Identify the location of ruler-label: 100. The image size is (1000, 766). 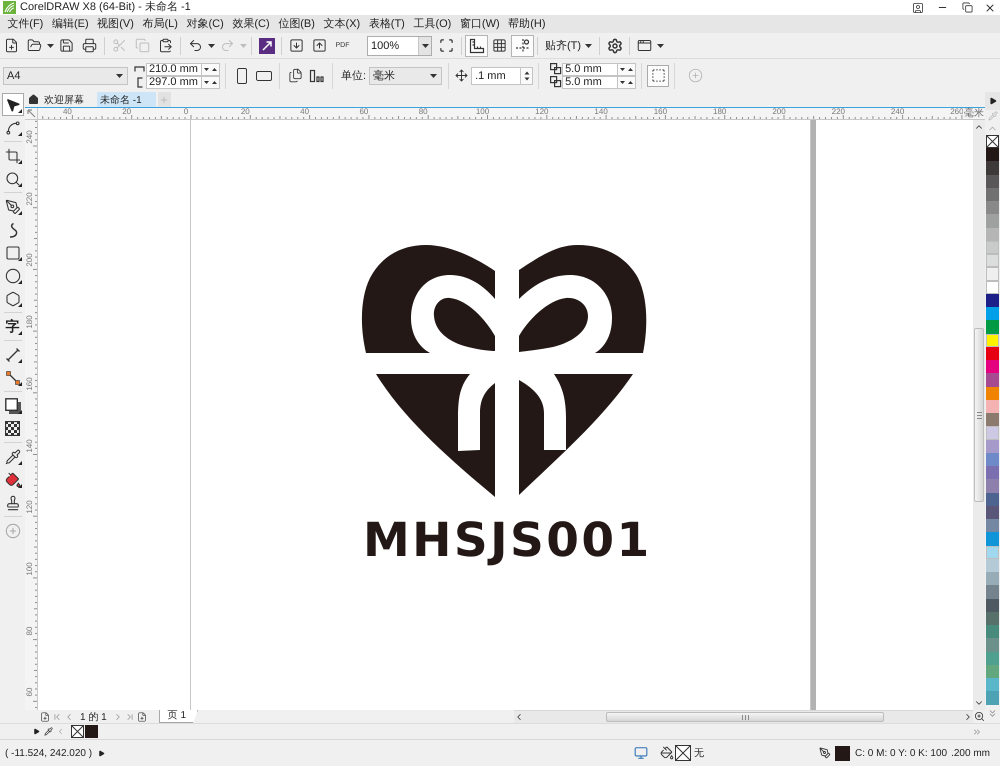
(483, 112).